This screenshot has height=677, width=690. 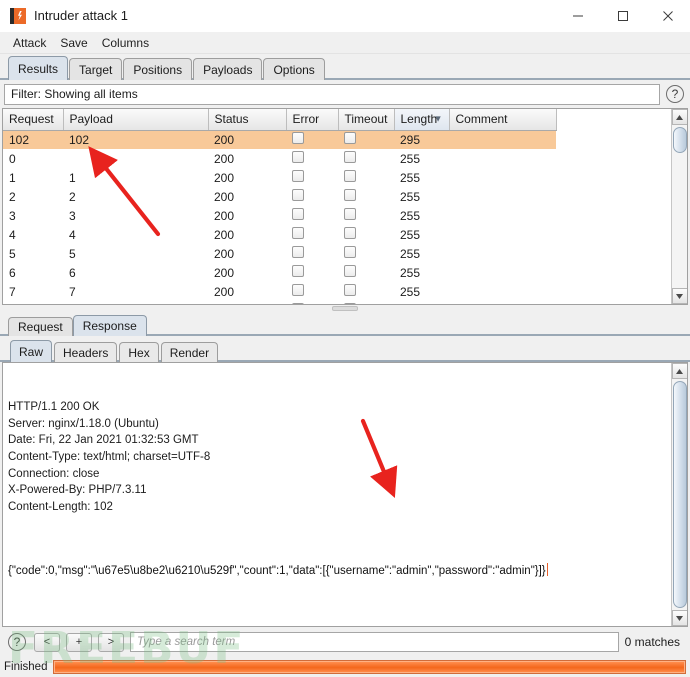 I want to click on table-row: 7 7 200 255, so click(x=279, y=291).